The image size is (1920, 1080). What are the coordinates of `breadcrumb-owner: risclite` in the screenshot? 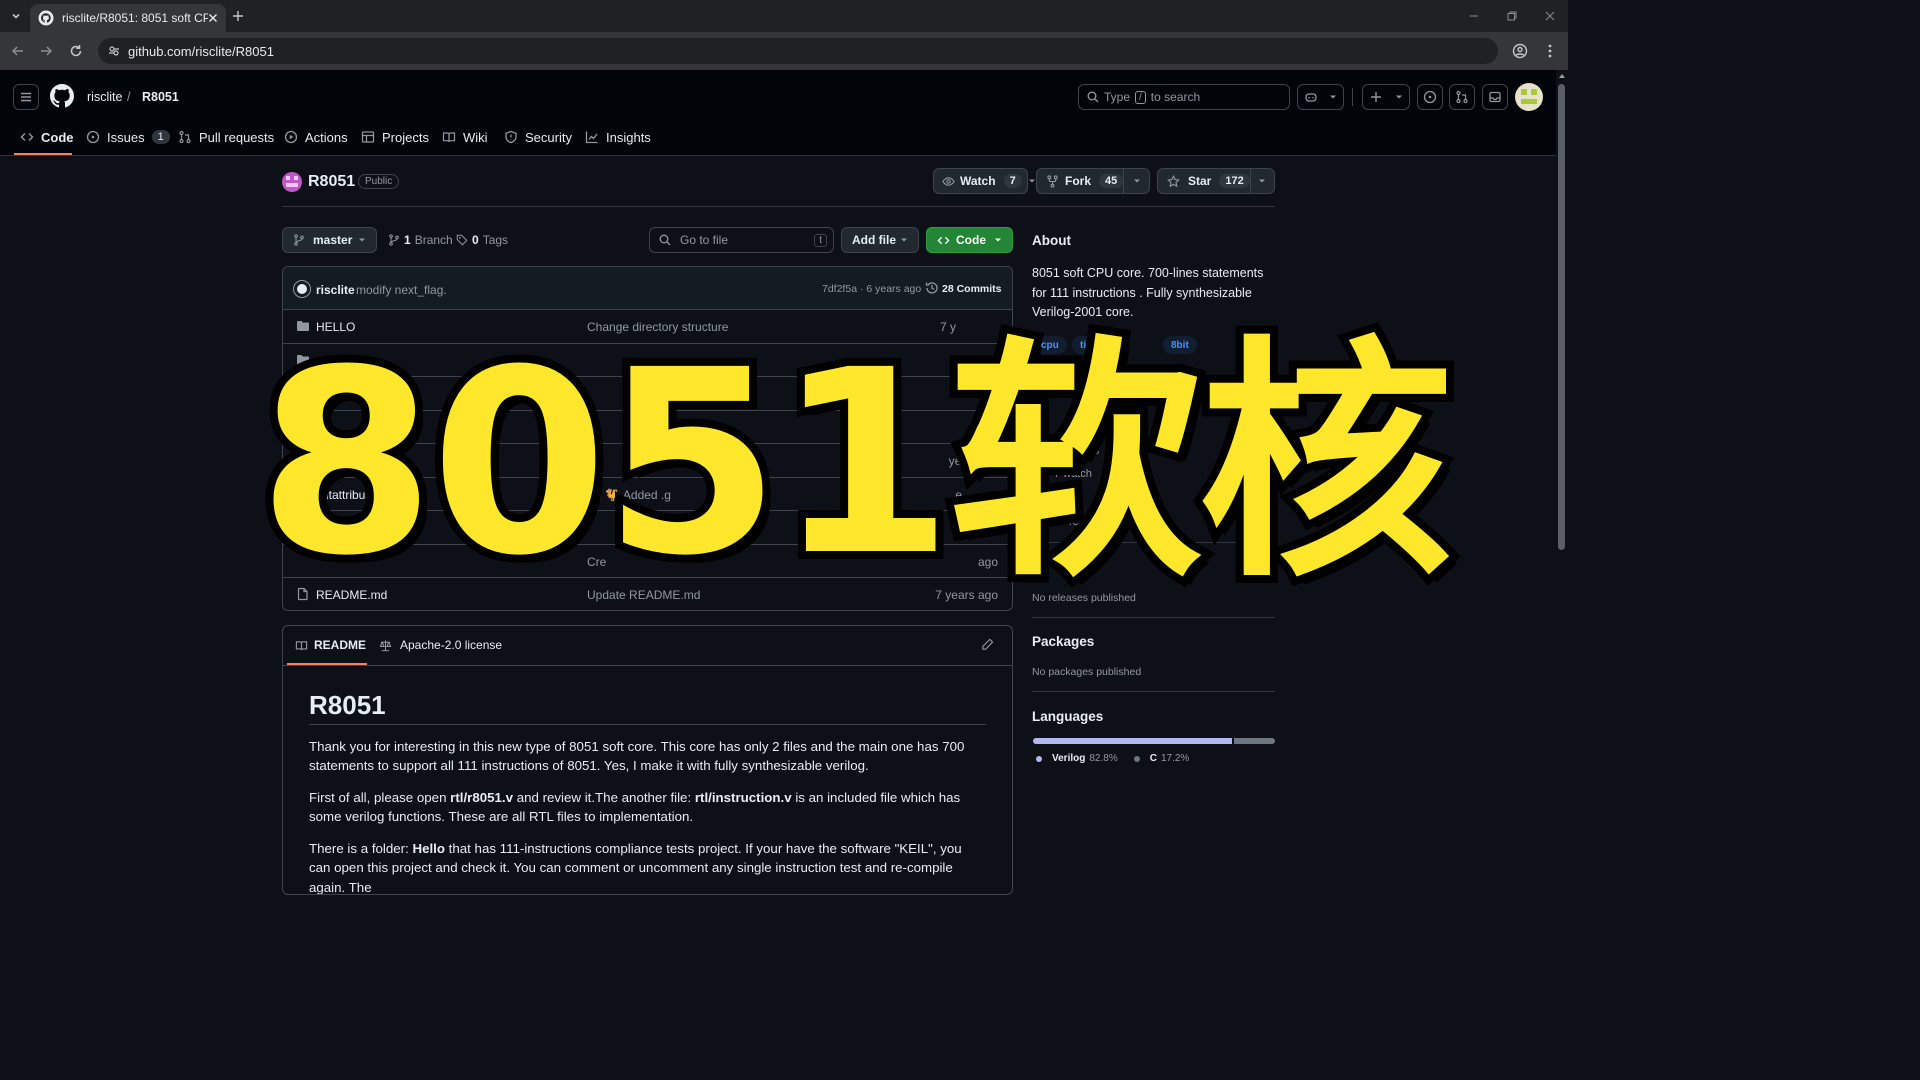 It's located at (104, 97).